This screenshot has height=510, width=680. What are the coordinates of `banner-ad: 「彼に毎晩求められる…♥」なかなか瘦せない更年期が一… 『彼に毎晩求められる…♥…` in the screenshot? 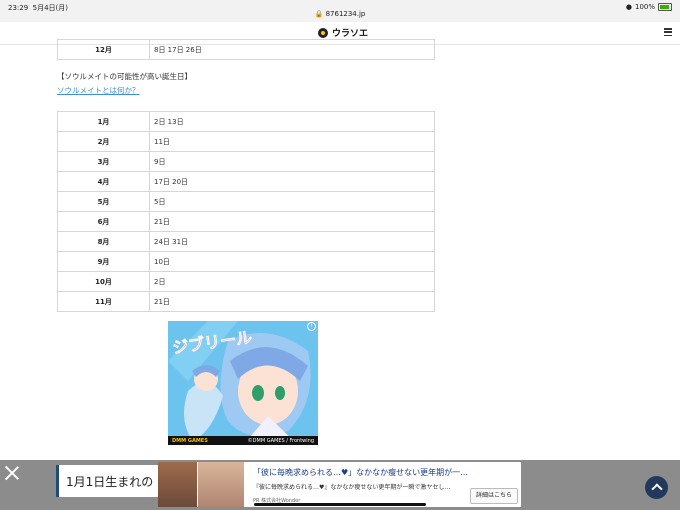 It's located at (339, 484).